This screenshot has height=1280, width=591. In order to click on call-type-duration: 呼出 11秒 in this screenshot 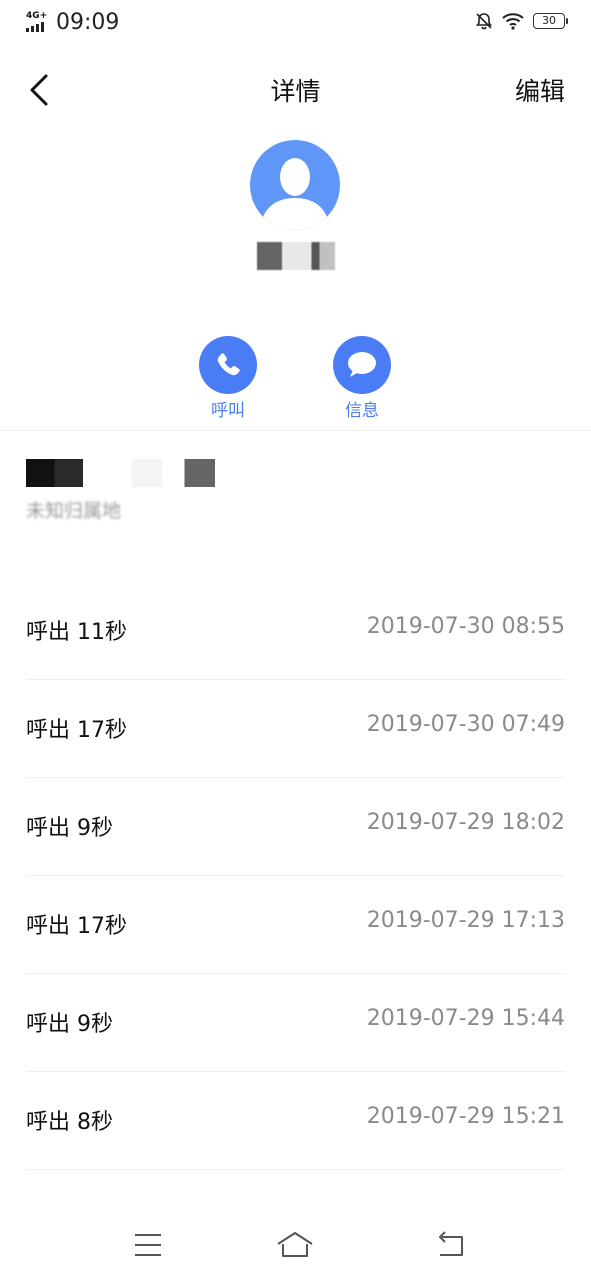, I will do `click(76, 632)`.